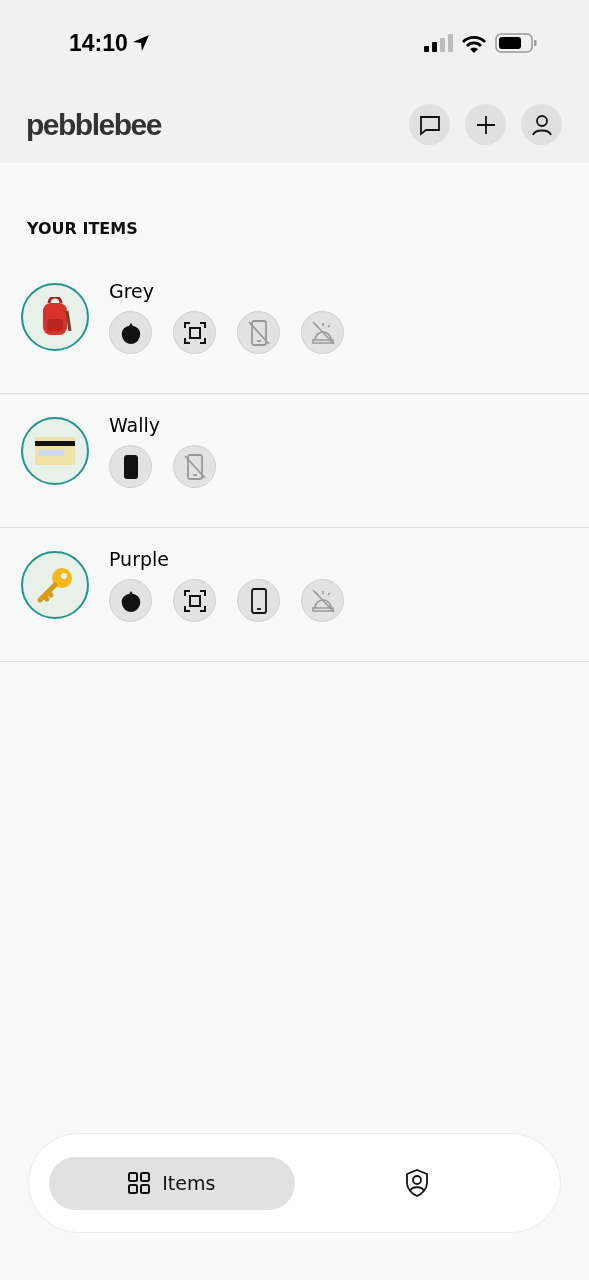 Image resolution: width=589 pixels, height=1280 pixels. What do you see at coordinates (516, 43) in the screenshot?
I see `battery-icon` at bounding box center [516, 43].